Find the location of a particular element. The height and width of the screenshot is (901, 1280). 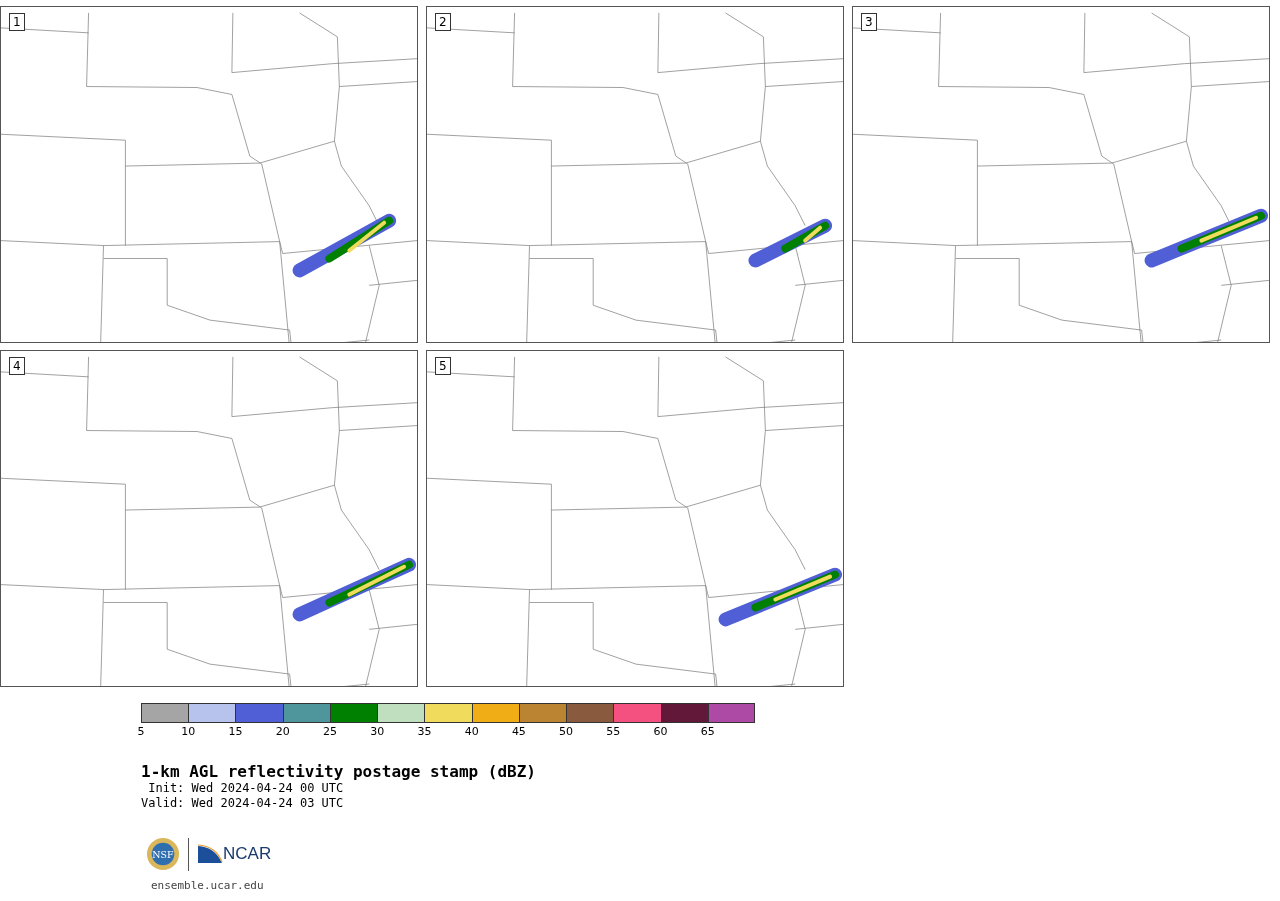

seal-text: NSF is located at coordinates (163, 854).